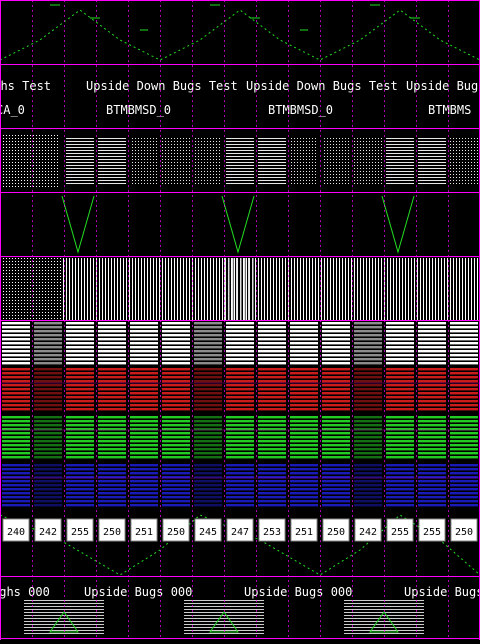 The height and width of the screenshot is (644, 480). Describe the element at coordinates (240, 225) in the screenshot. I see `v-lines-band` at that location.